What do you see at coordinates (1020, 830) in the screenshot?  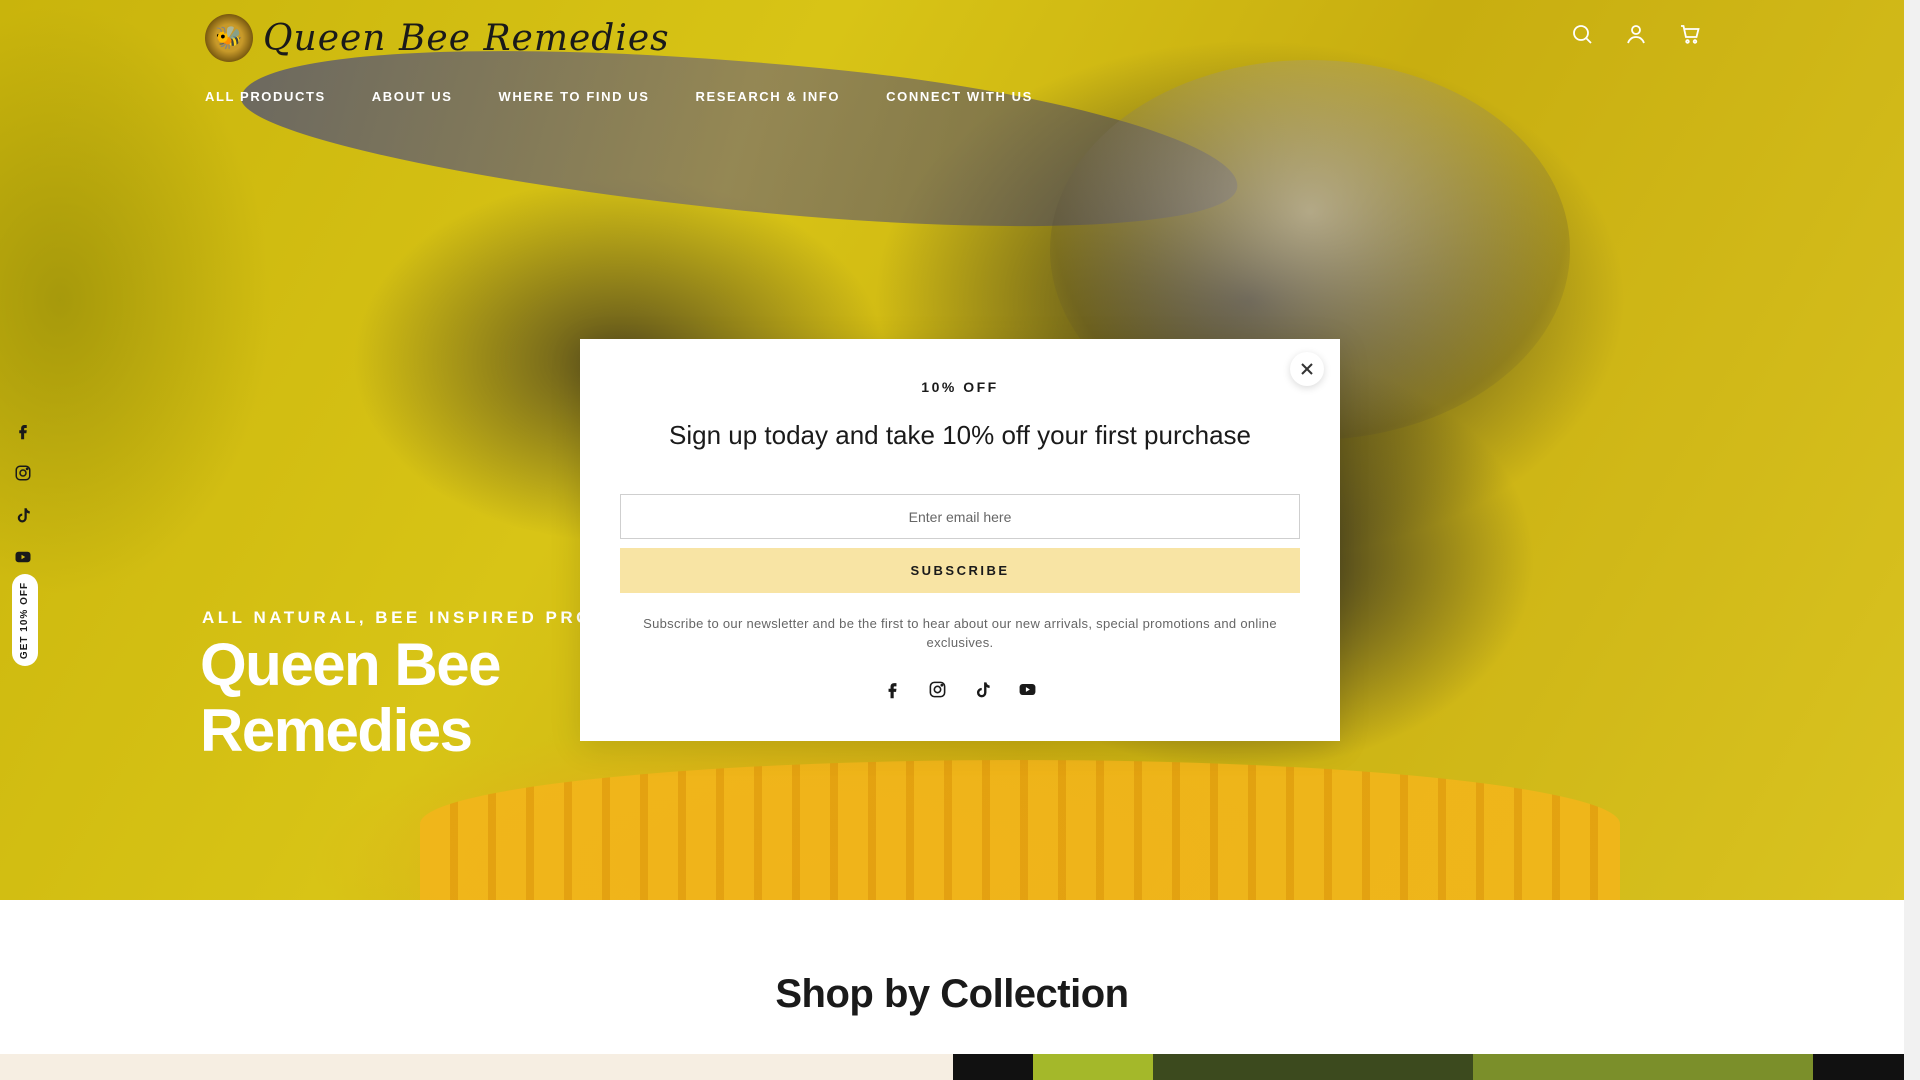 I see `hero-flower` at bounding box center [1020, 830].